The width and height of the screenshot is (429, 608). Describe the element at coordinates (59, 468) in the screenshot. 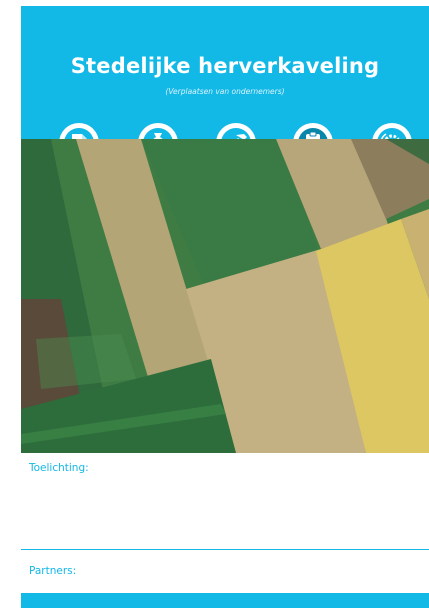

I see `explanation-label: Toelichting:` at that location.